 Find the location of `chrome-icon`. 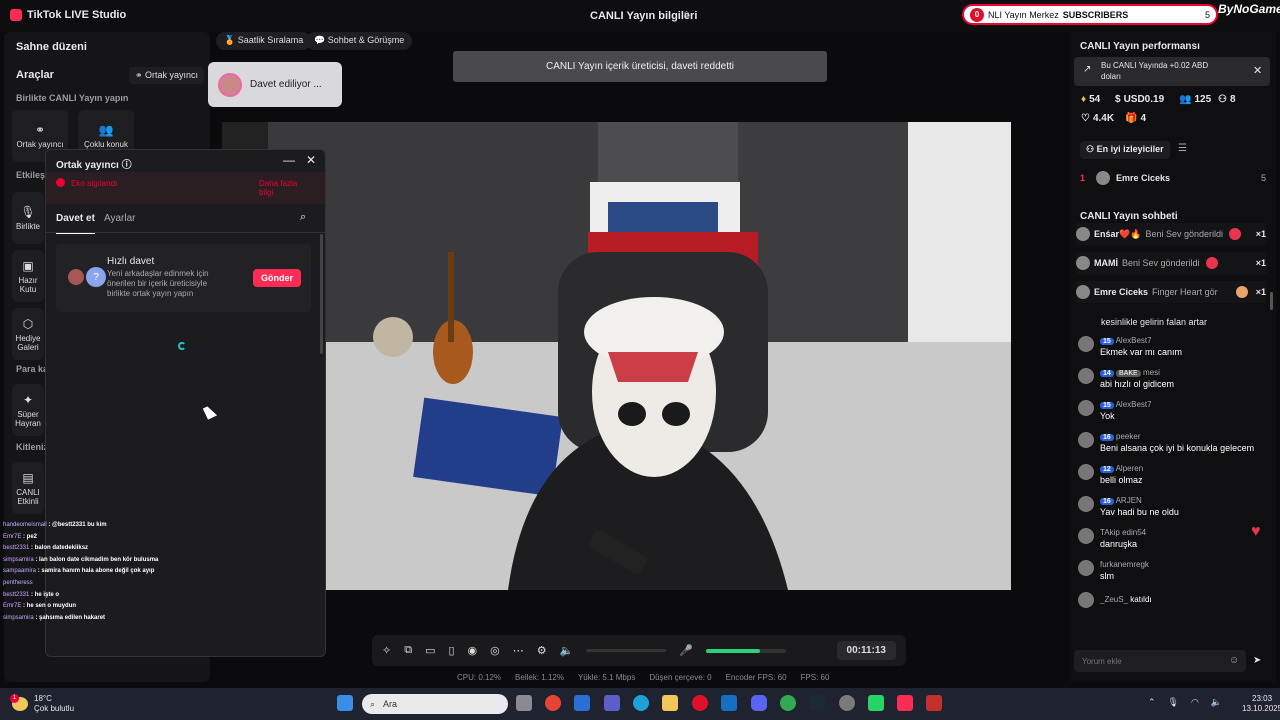

chrome-icon is located at coordinates (553, 703).